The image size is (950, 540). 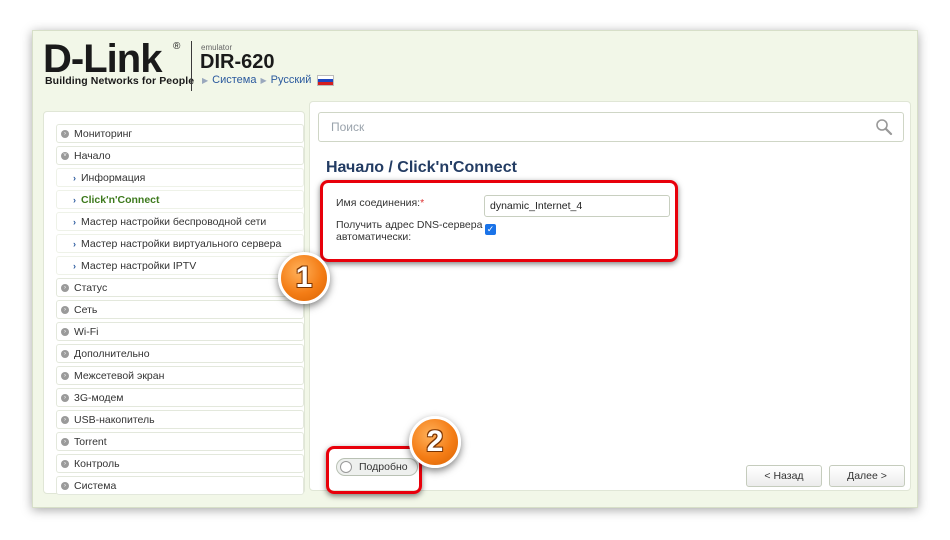 I want to click on crumb-language: Русский, so click(x=291, y=80).